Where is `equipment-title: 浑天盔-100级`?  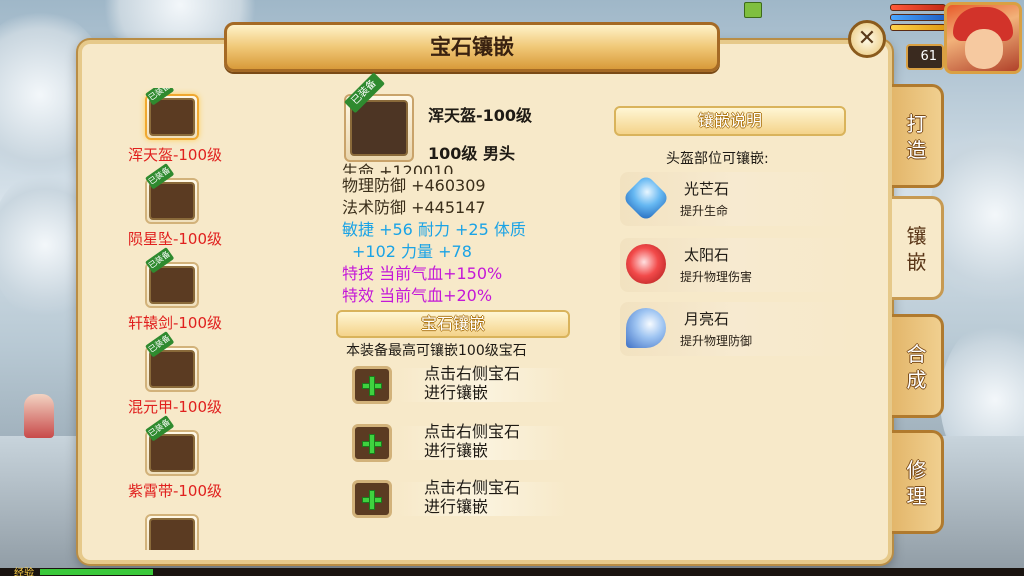 equipment-title: 浑天盔-100级 is located at coordinates (480, 115).